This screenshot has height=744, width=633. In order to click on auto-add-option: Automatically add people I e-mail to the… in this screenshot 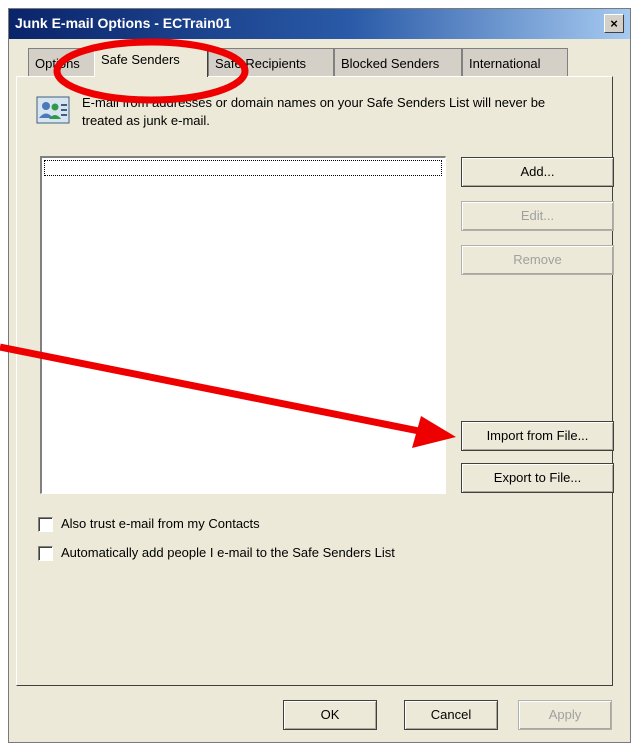, I will do `click(216, 553)`.